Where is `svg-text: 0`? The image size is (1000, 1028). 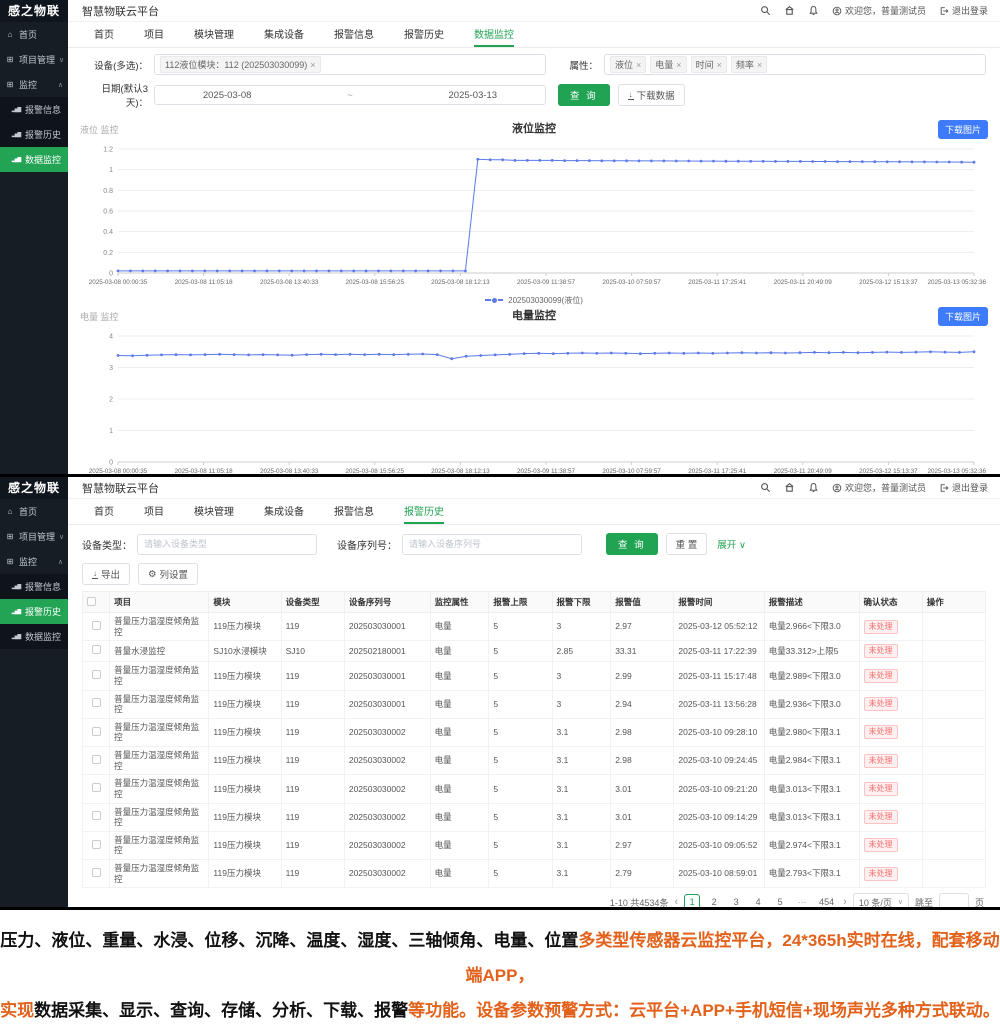
svg-text: 0 is located at coordinates (111, 463).